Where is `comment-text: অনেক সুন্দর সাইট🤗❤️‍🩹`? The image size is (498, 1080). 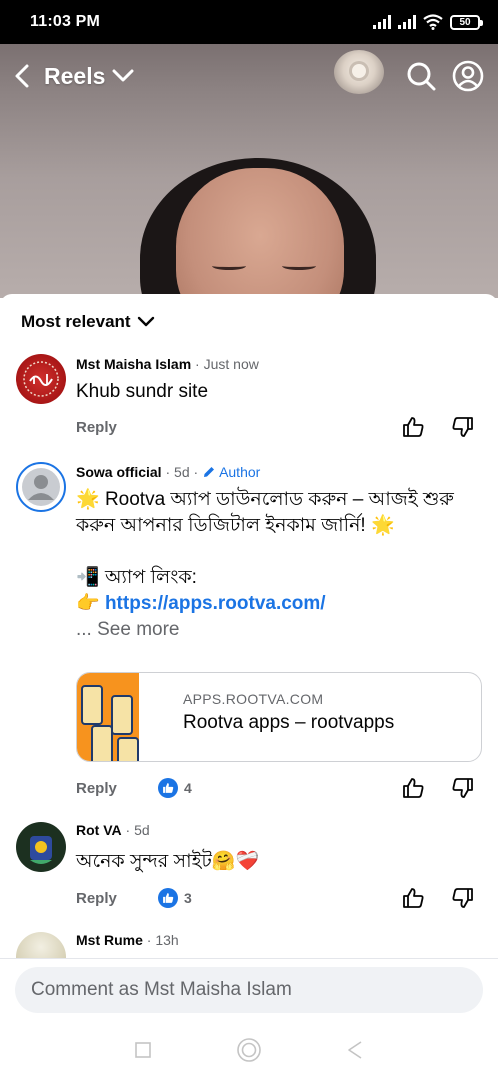
comment-text: অনেক সুন্দর সাইট🤗❤️‍🩹 is located at coordinates (167, 862).